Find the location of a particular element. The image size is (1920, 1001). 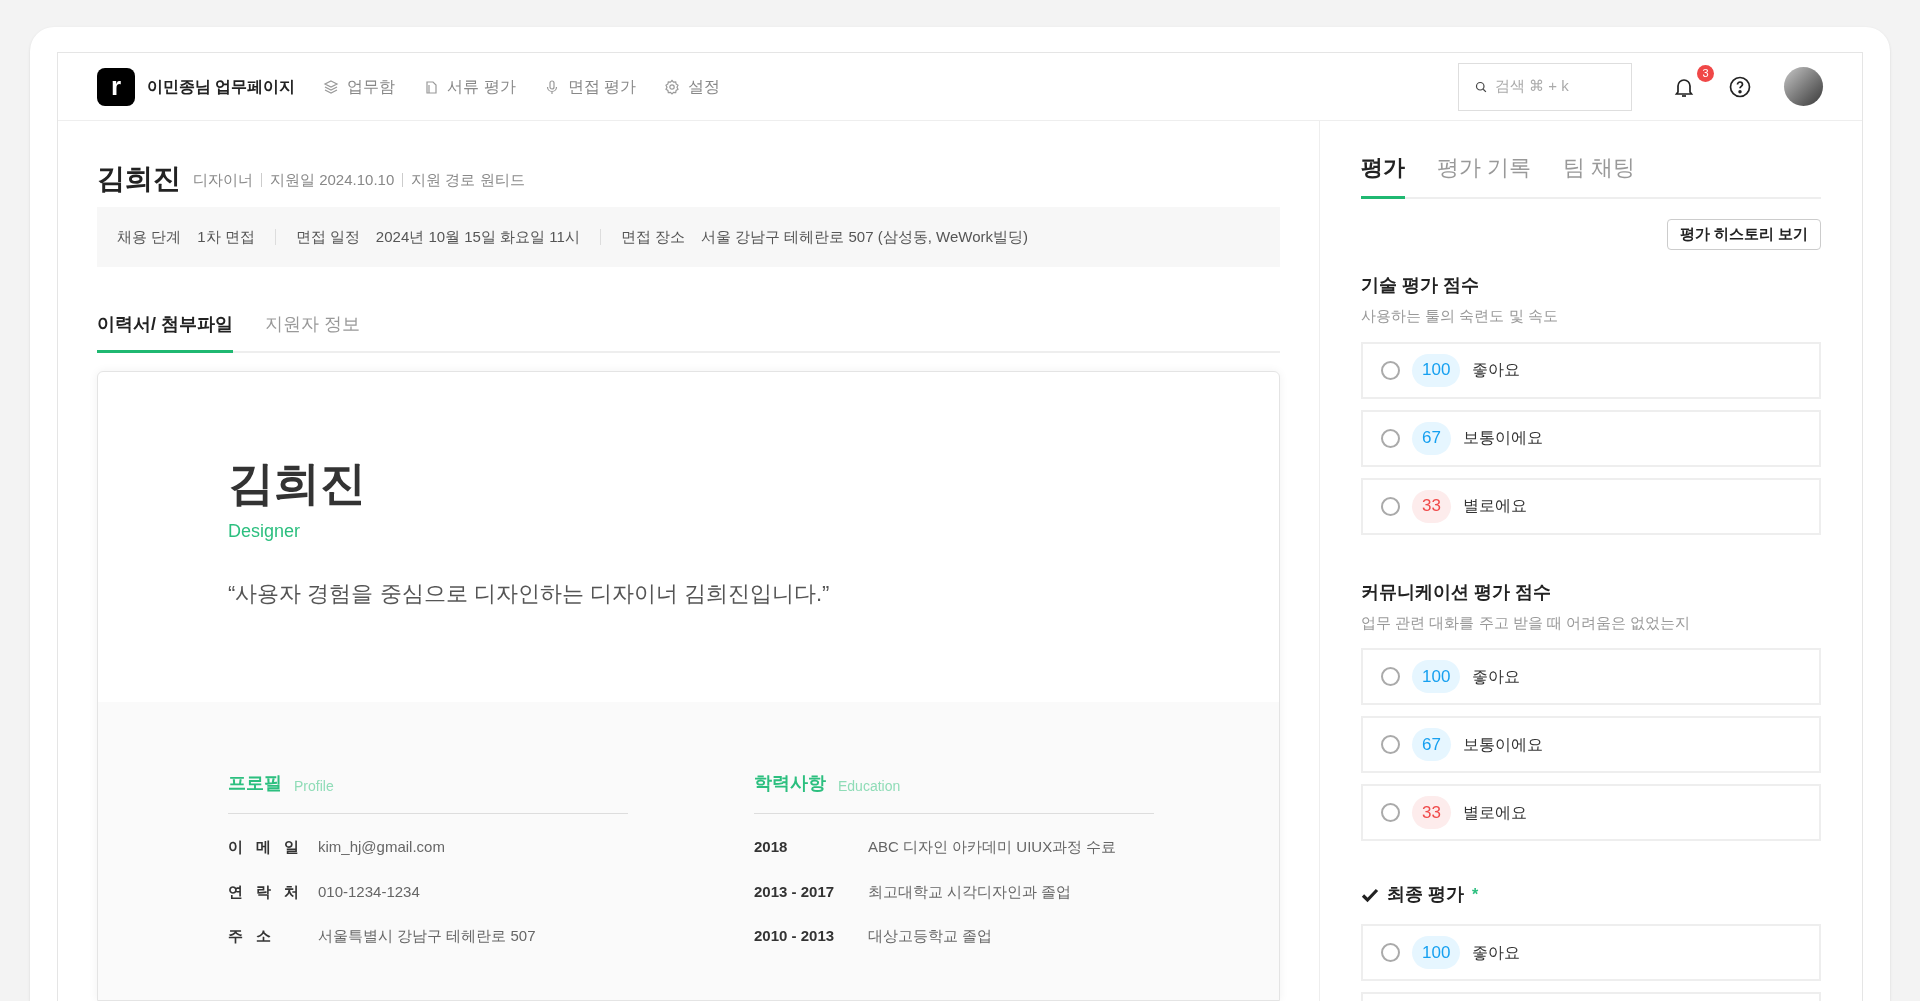

row-value: ABC 디자인 아카데미 UIUX과정 수료 is located at coordinates (992, 847).